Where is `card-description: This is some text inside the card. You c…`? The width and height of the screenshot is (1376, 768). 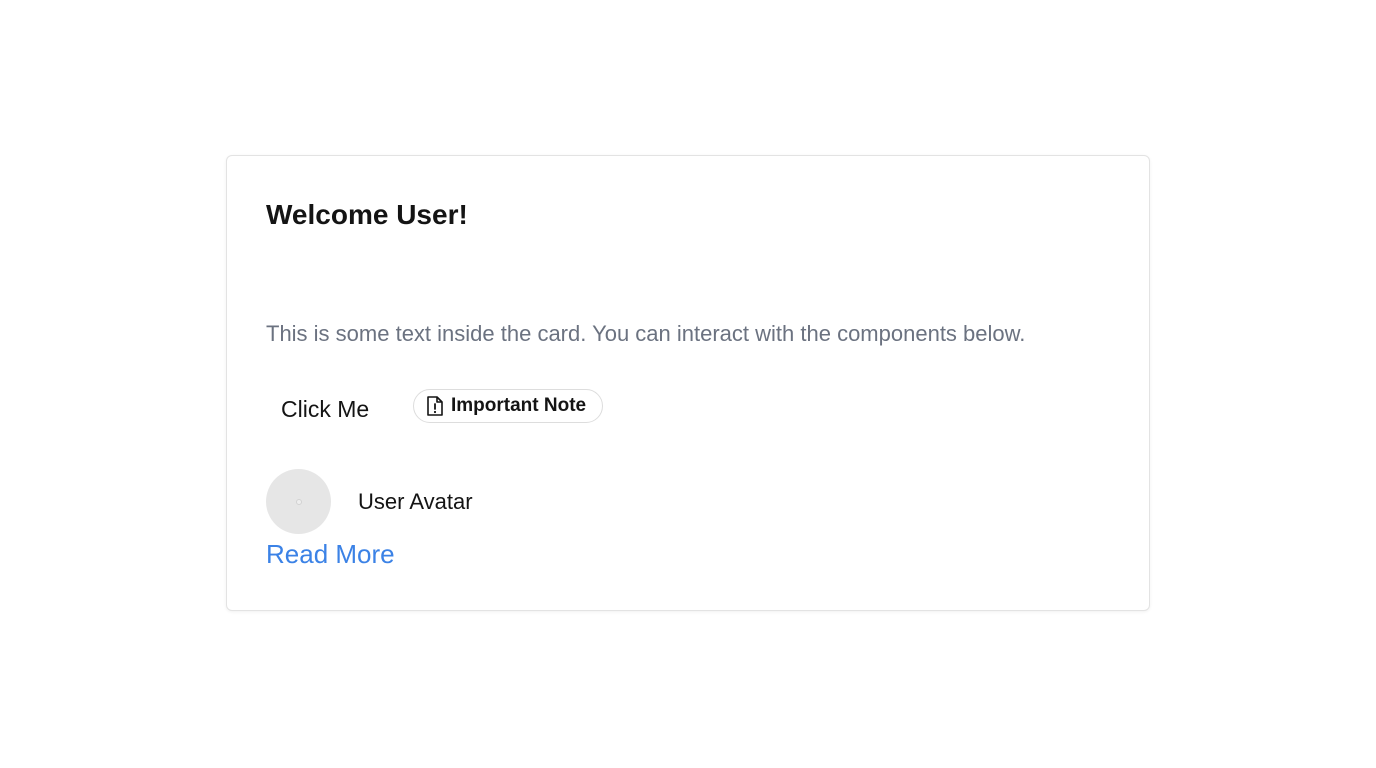
card-description: This is some text inside the card. You c… is located at coordinates (646, 333).